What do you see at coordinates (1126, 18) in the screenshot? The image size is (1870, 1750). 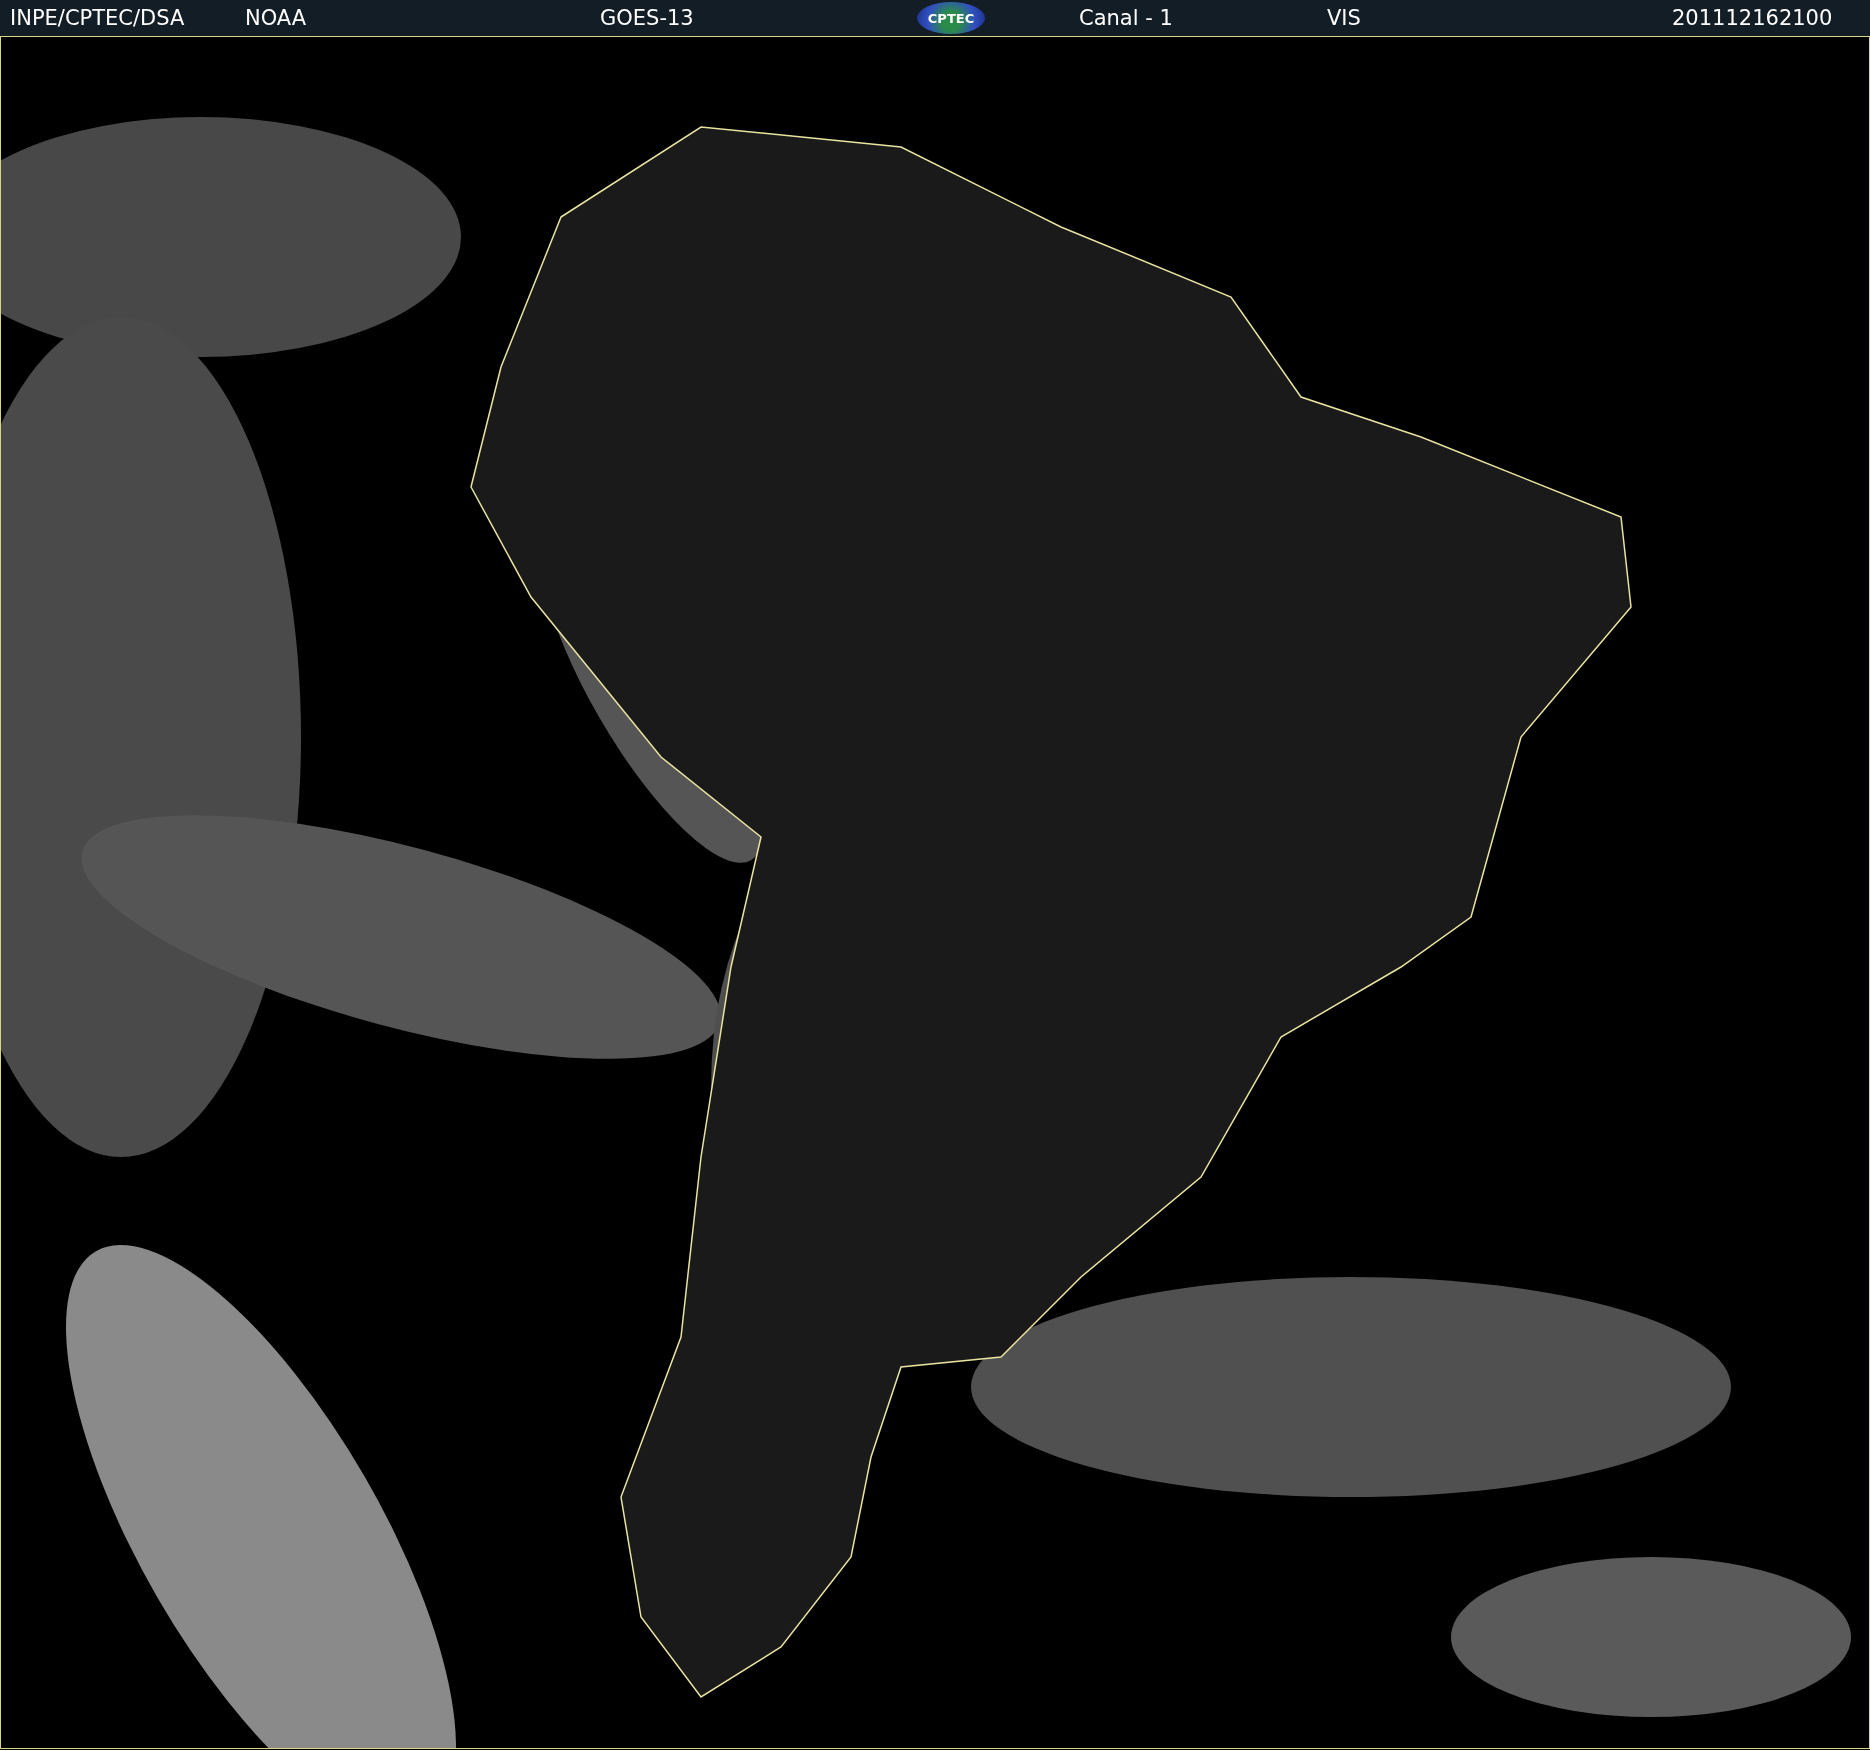 I see `channel-label: Canal - 1` at bounding box center [1126, 18].